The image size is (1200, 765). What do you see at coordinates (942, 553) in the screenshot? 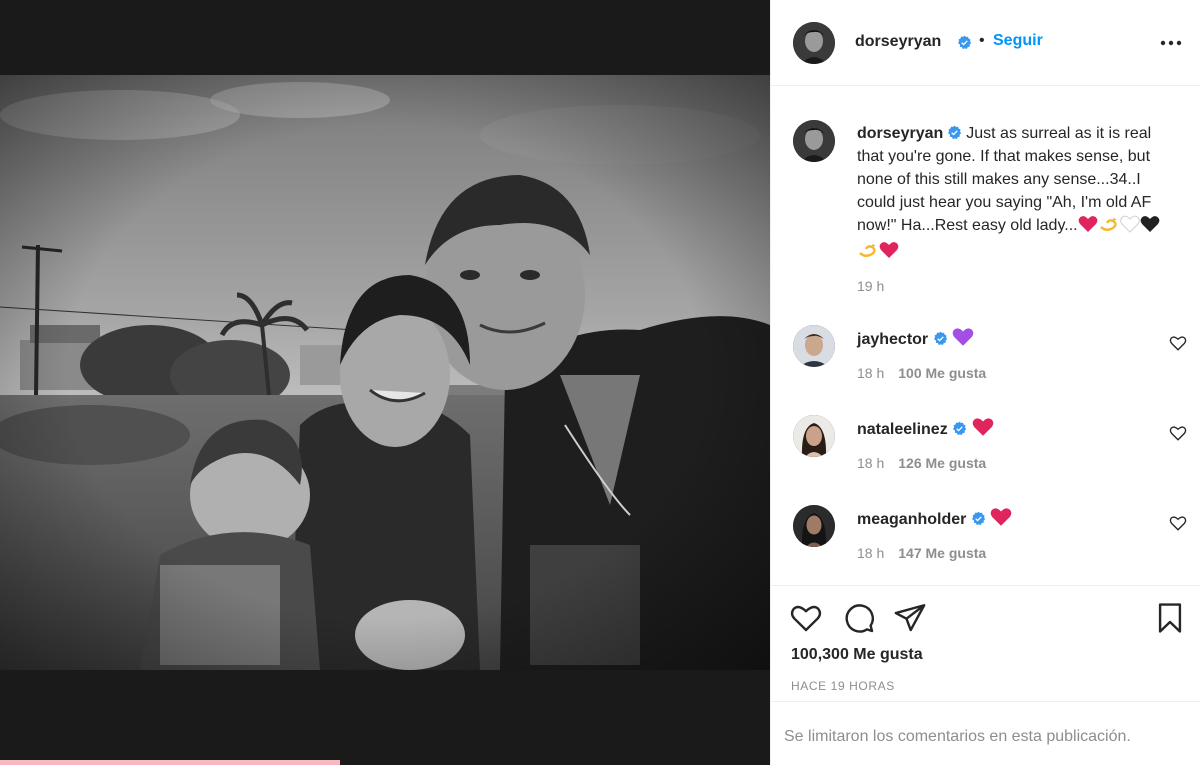
I see `comment-likes: 147 Me gusta` at bounding box center [942, 553].